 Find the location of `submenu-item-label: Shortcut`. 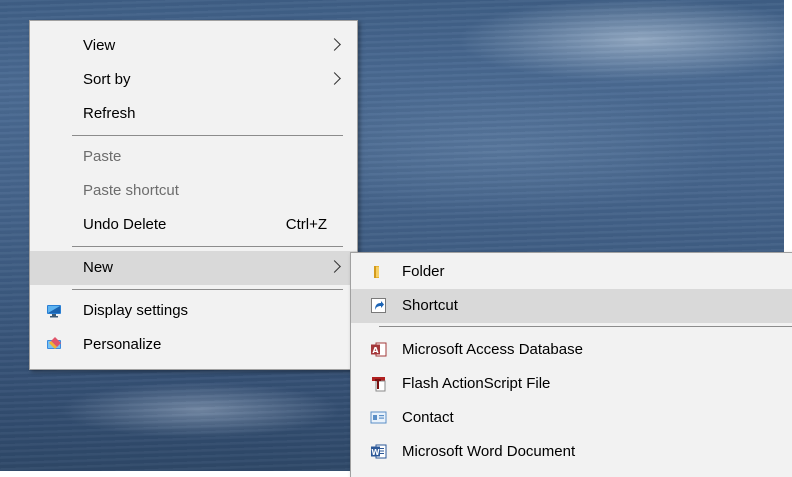

submenu-item-label: Shortcut is located at coordinates (430, 305).